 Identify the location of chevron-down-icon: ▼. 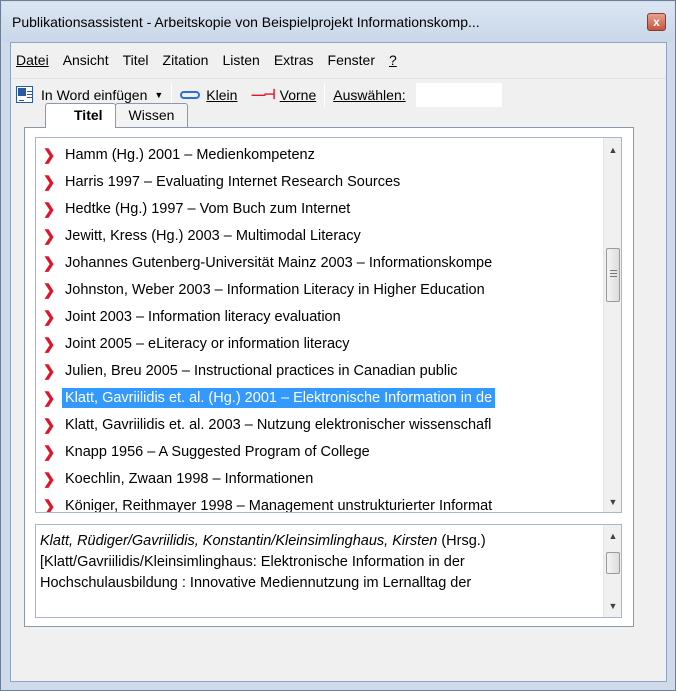
(158, 95).